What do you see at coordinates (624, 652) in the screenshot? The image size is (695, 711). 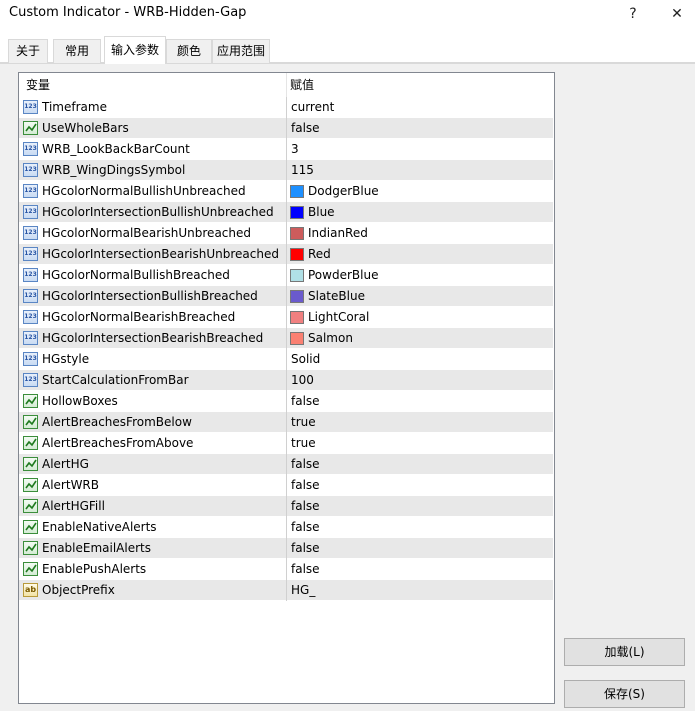 I see `load-button: 加载(L)` at bounding box center [624, 652].